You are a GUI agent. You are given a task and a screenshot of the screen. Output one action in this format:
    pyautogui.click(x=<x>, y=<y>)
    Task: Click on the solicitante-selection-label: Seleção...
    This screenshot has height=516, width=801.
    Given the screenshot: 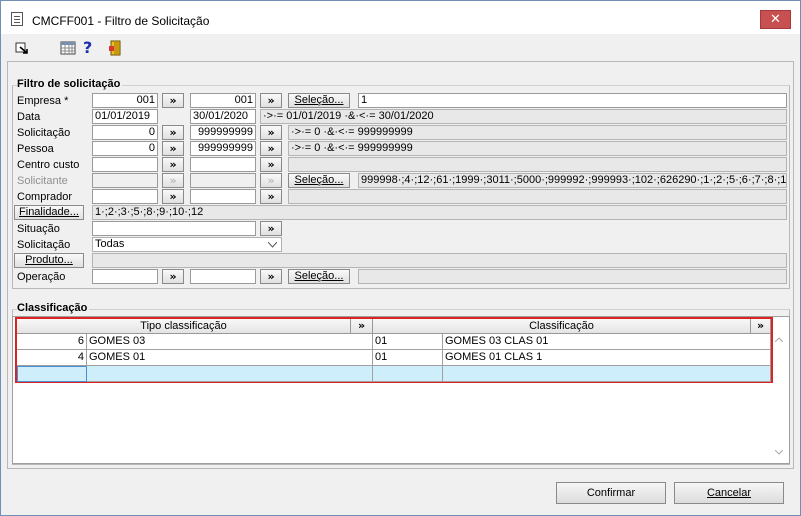 What is the action you would take?
    pyautogui.click(x=319, y=180)
    